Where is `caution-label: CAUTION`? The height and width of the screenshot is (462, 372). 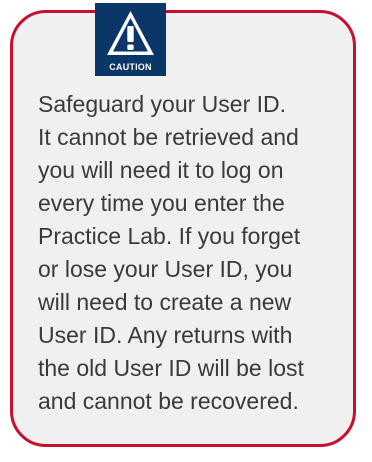
caution-label: CAUTION is located at coordinates (130, 67).